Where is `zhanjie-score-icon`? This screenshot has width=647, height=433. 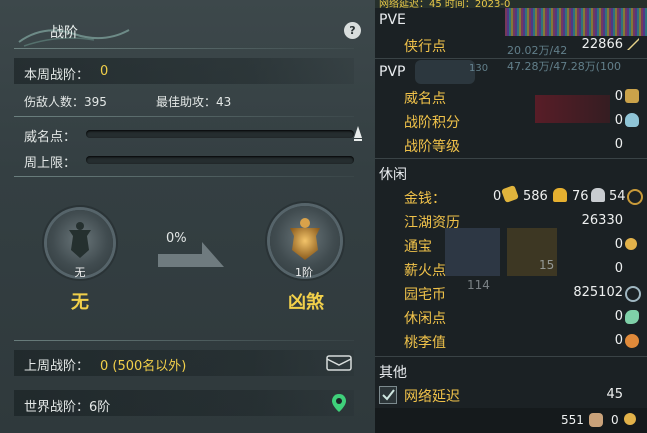 zhanjie-score-icon is located at coordinates (632, 120).